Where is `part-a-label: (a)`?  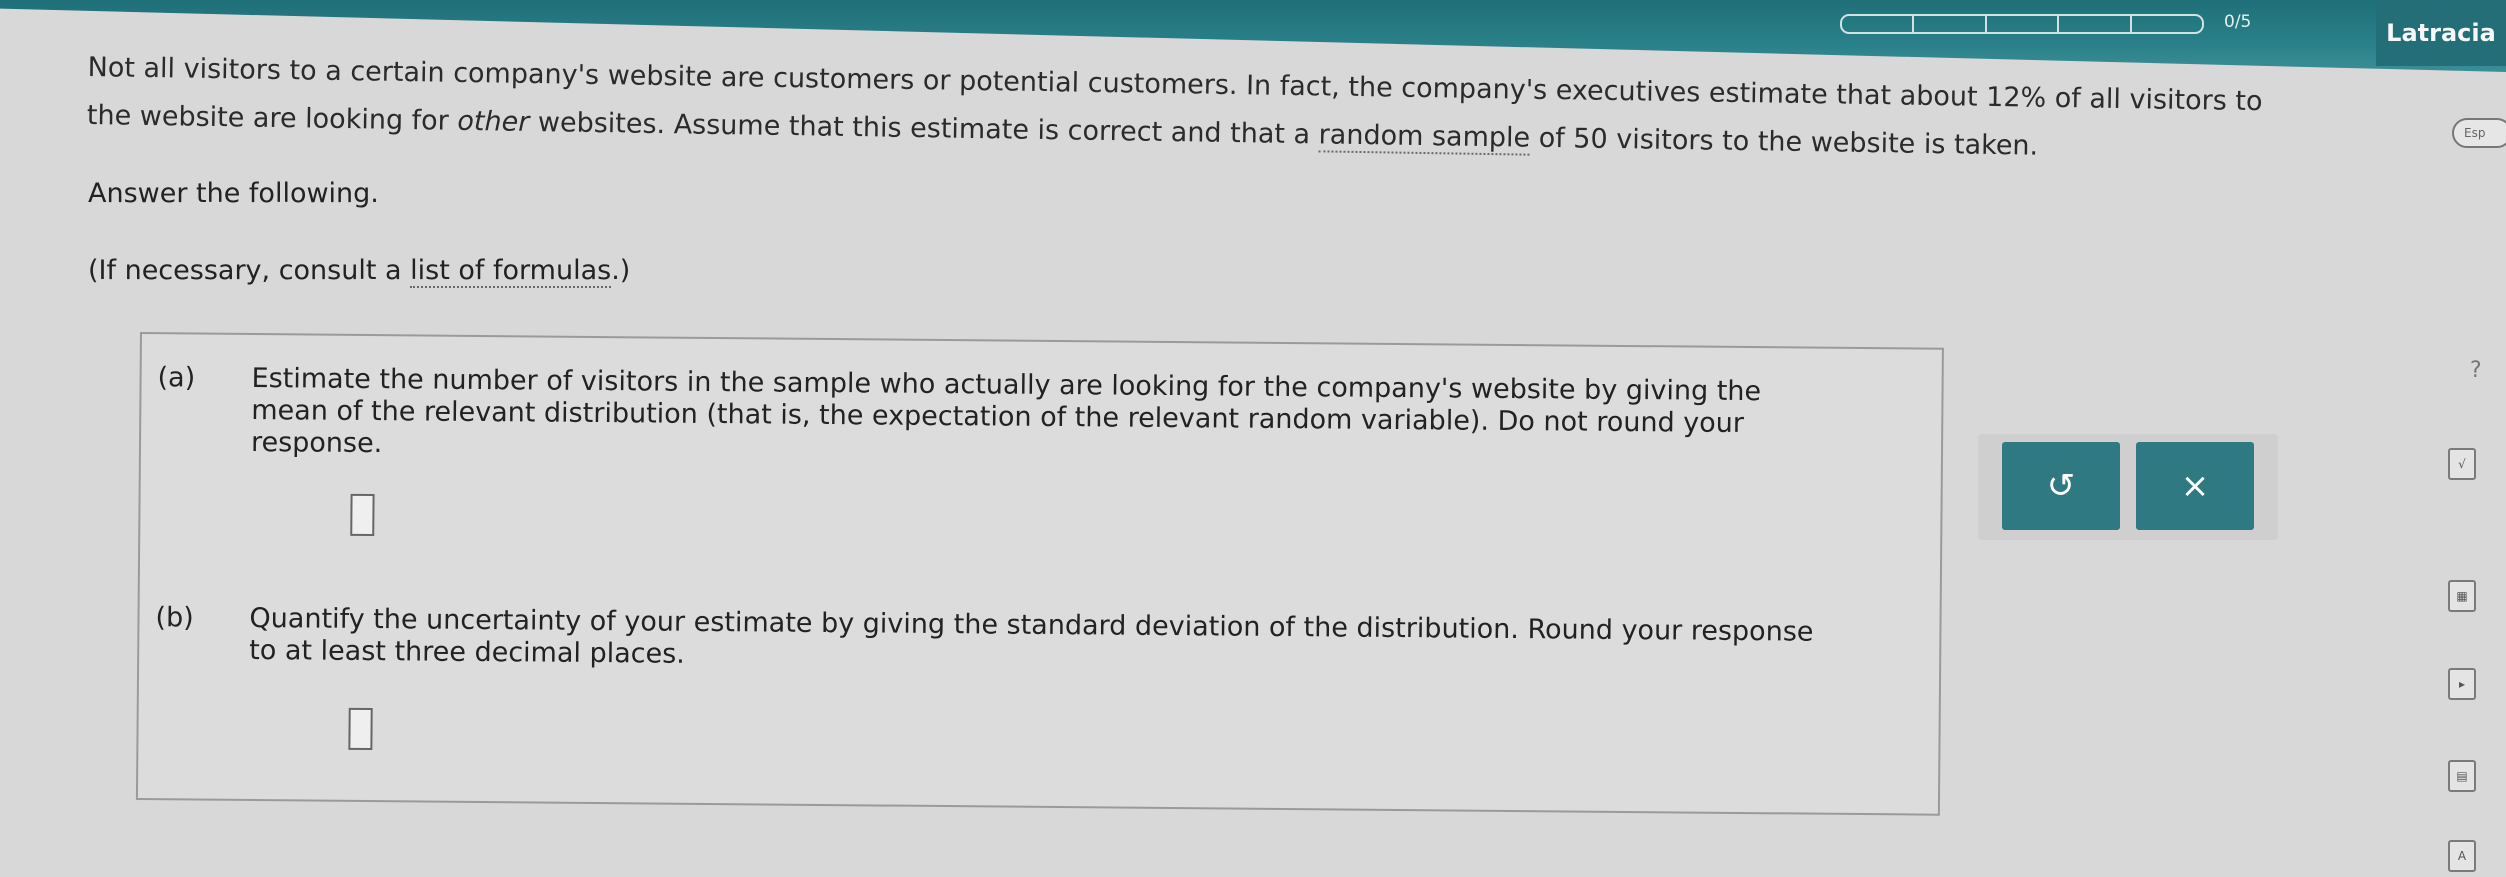
part-a-label: (a) is located at coordinates (176, 378).